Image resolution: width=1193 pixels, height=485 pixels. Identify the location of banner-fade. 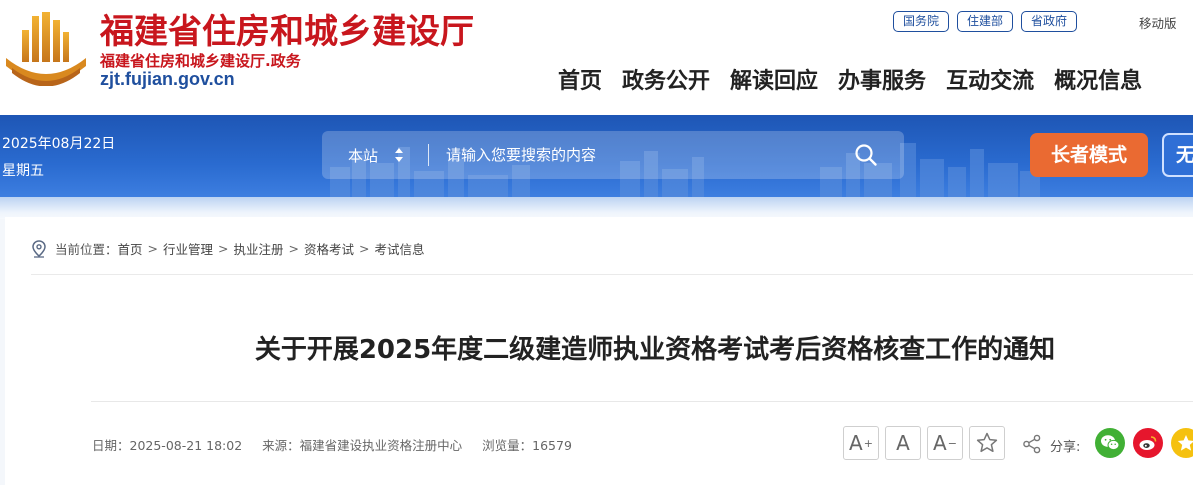
(596, 208).